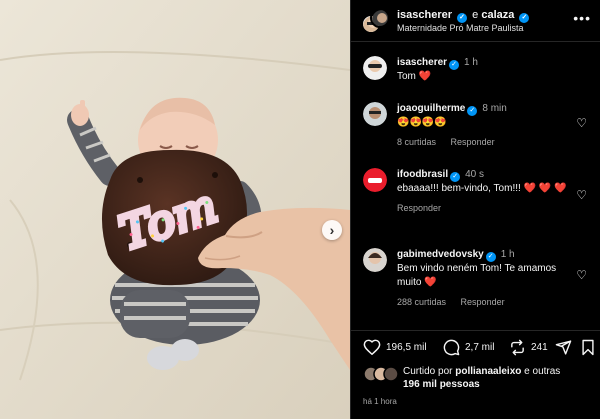 Image resolution: width=600 pixels, height=419 pixels. Describe the element at coordinates (422, 62) in the screenshot. I see `comment-username: isascherer` at that location.